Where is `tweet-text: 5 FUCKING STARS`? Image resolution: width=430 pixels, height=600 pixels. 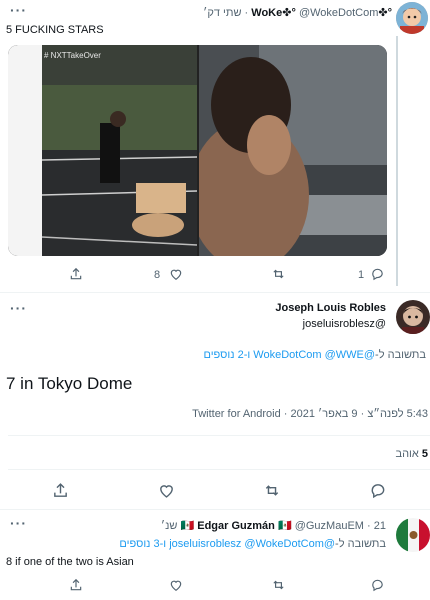
tweet-text: 5 FUCKING STARS is located at coordinates (55, 30).